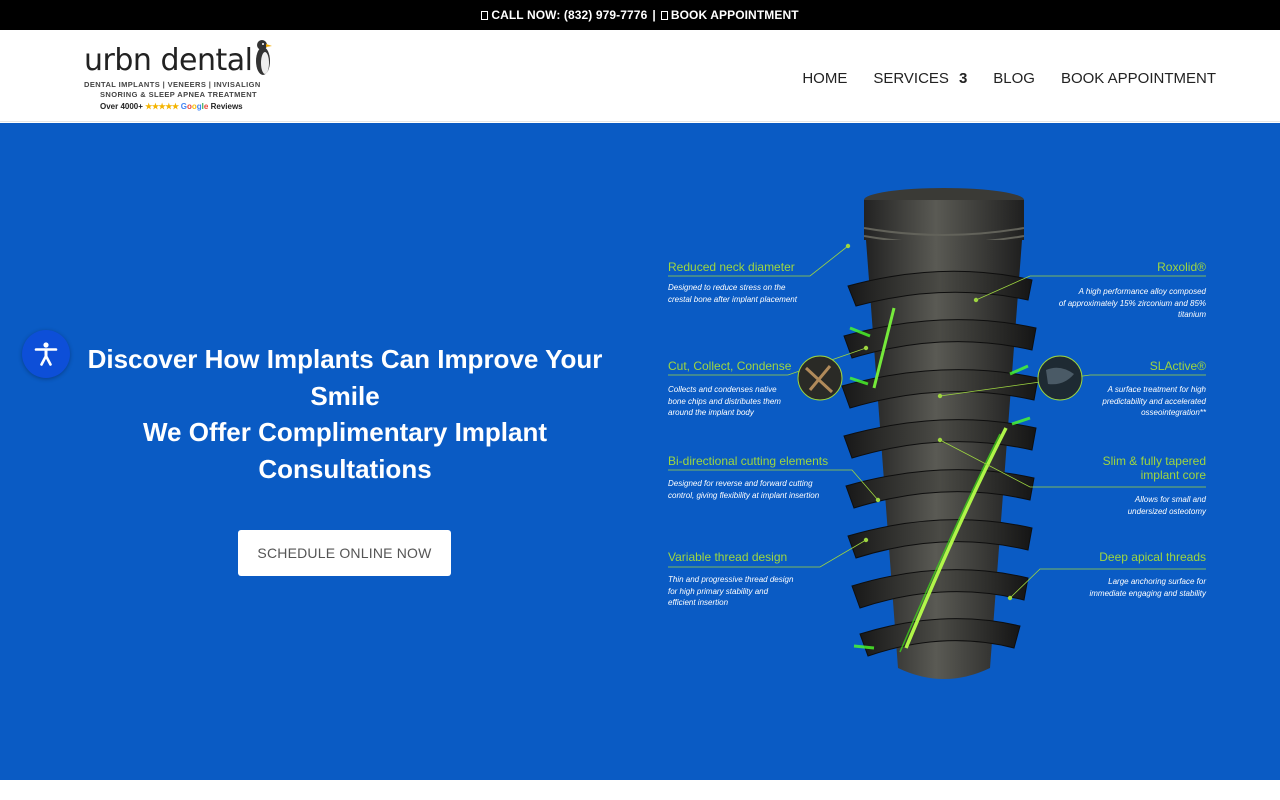 The image size is (1280, 800). I want to click on callout-title: Reduced neck diameter, so click(731, 267).